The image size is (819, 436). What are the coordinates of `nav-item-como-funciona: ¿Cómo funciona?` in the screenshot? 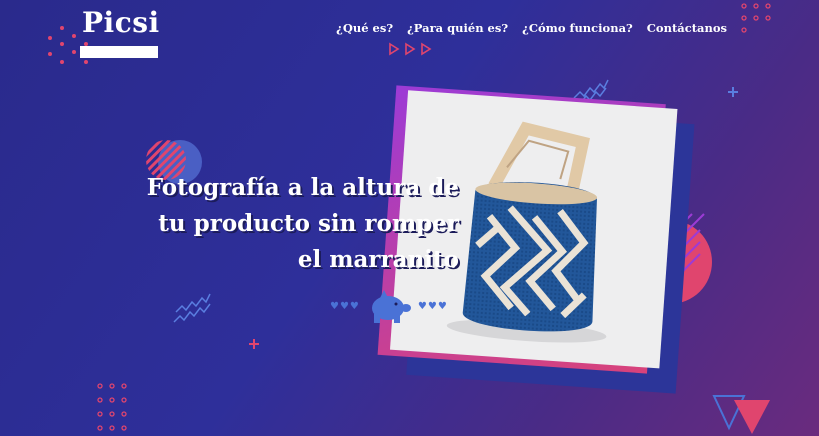 It's located at (577, 28).